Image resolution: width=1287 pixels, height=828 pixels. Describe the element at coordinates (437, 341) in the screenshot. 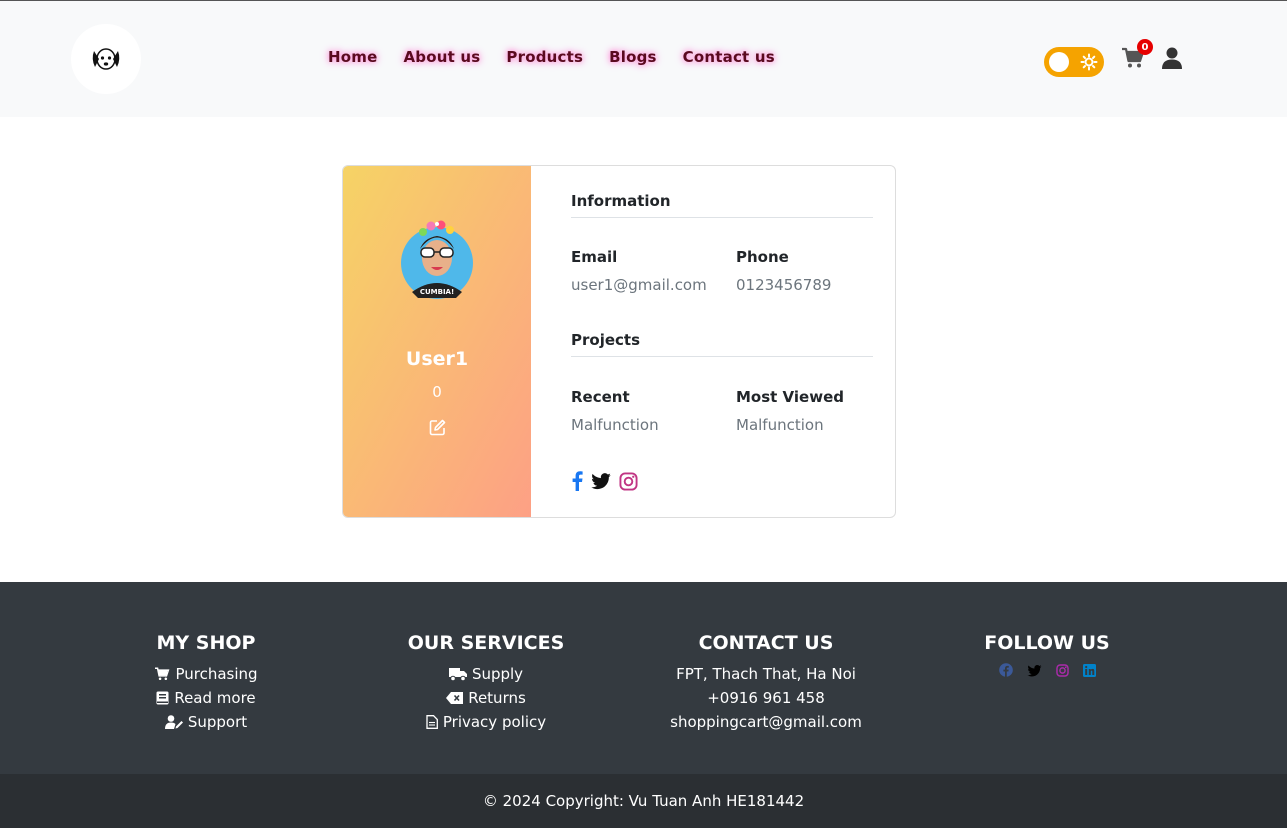

I see `profile-sidebar: CUMBIA! User1 0` at that location.